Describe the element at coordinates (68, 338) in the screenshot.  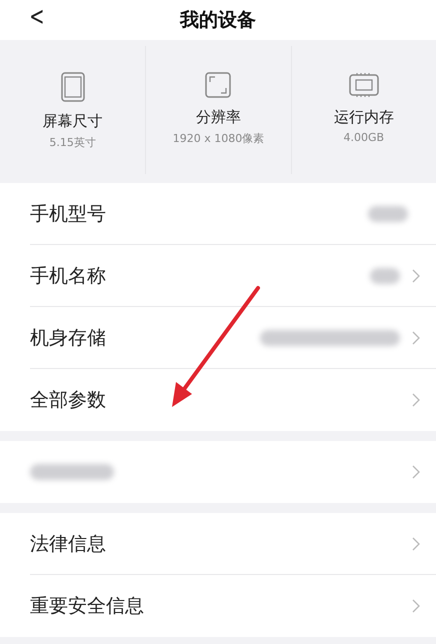
I see `row-label: 机身存储` at that location.